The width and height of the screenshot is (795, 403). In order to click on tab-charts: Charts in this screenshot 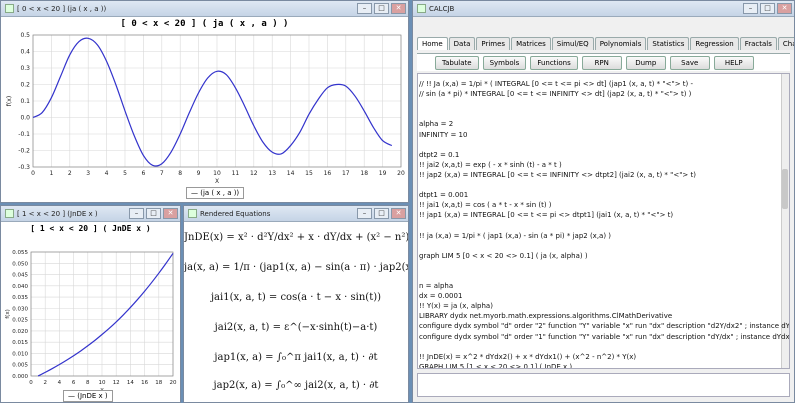, I will do `click(785, 43)`.